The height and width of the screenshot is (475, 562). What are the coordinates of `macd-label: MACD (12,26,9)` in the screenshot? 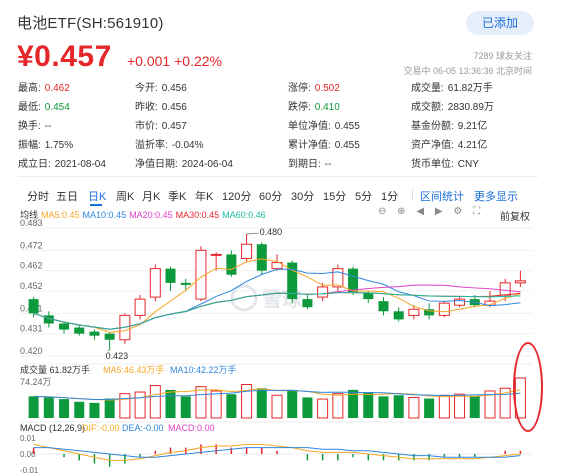 It's located at (52, 428).